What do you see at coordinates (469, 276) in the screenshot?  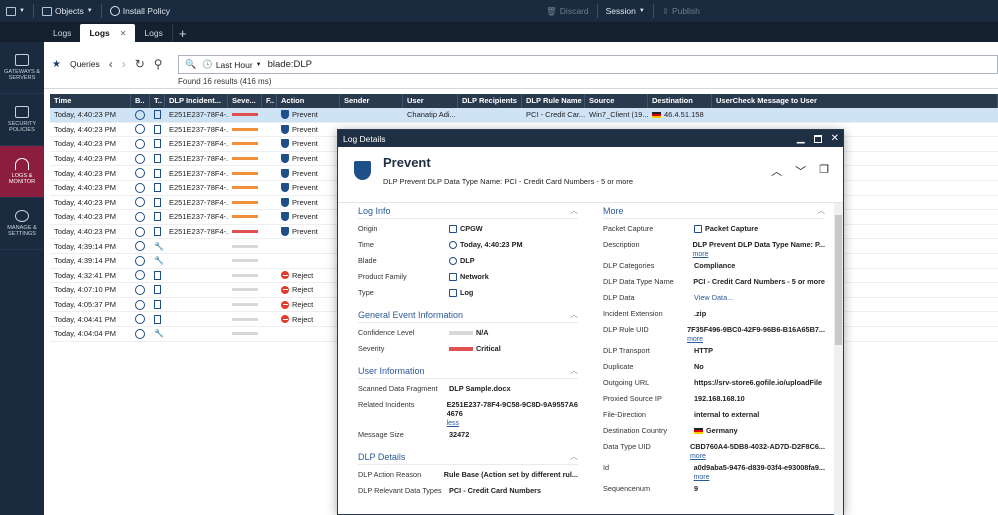 I see `field-value: Network` at bounding box center [469, 276].